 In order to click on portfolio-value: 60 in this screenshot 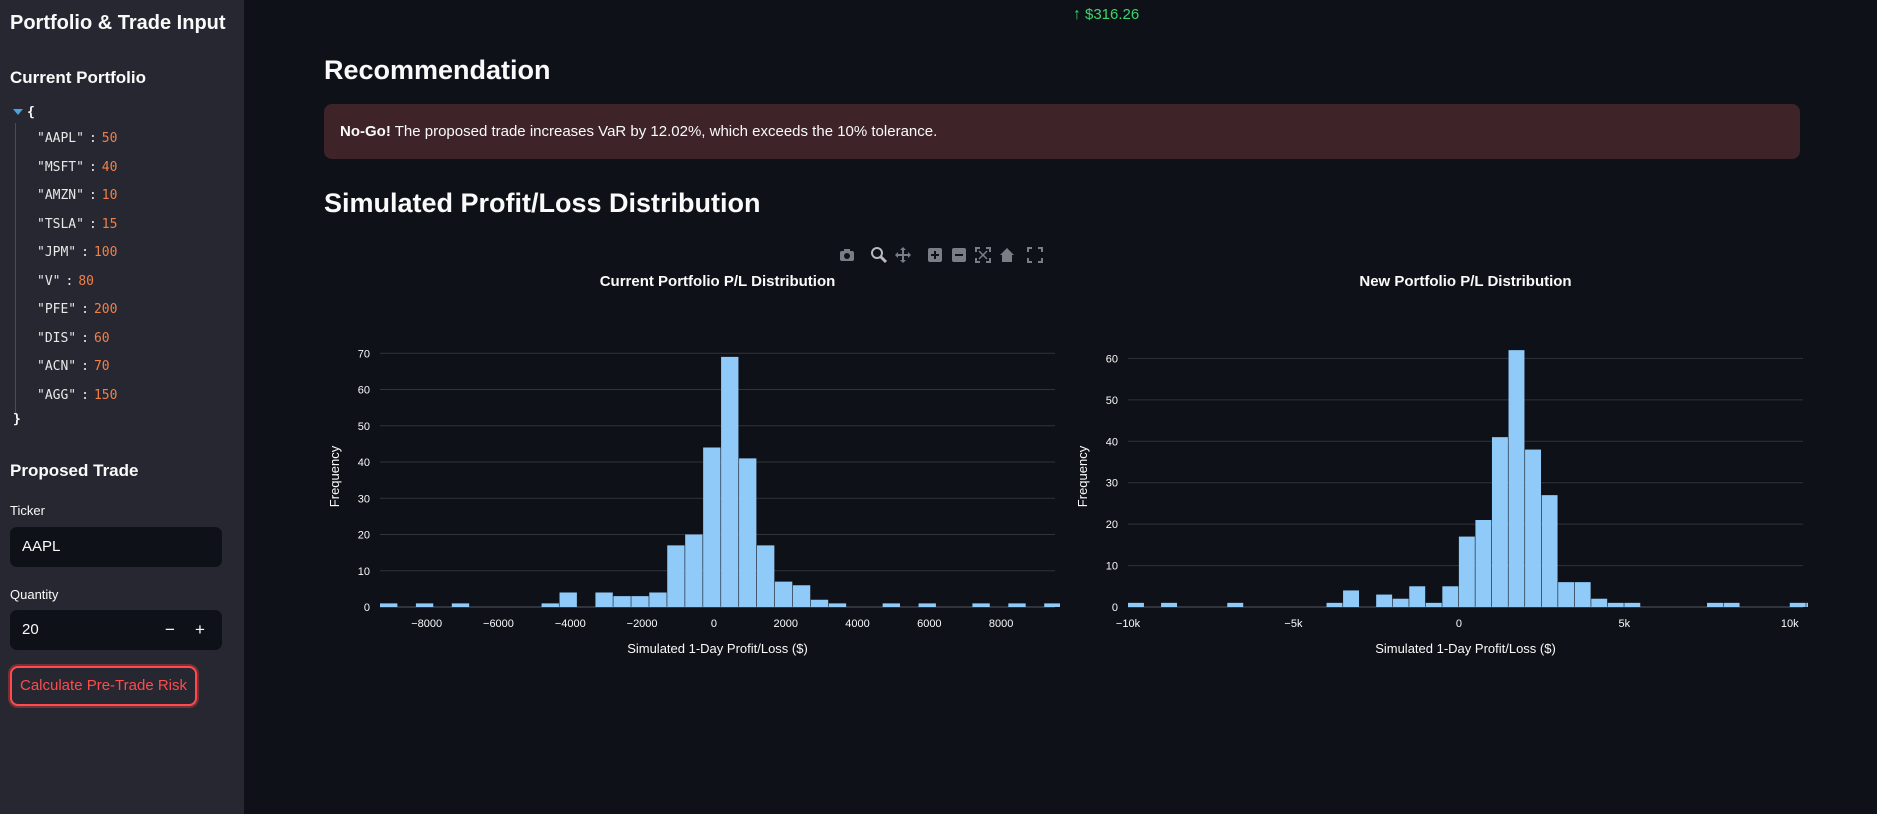, I will do `click(101, 338)`.